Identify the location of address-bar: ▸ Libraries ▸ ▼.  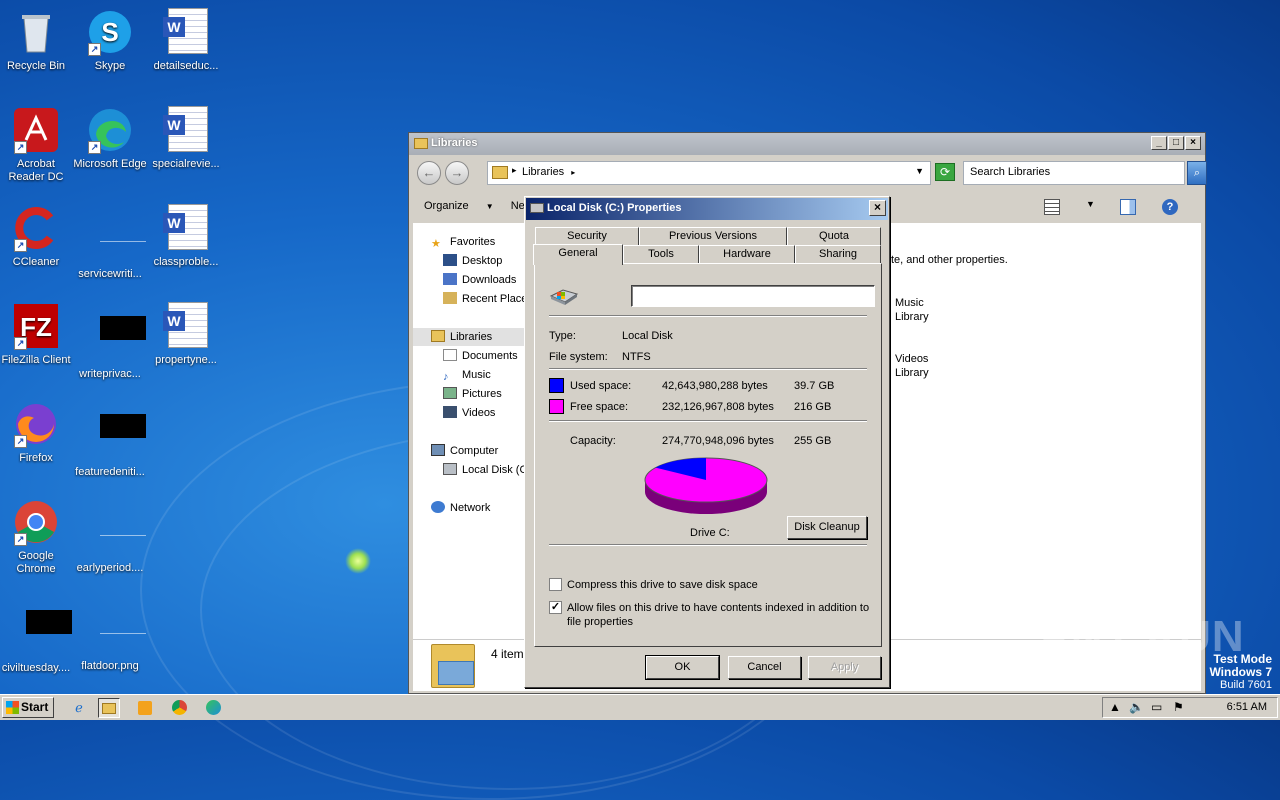
(709, 173).